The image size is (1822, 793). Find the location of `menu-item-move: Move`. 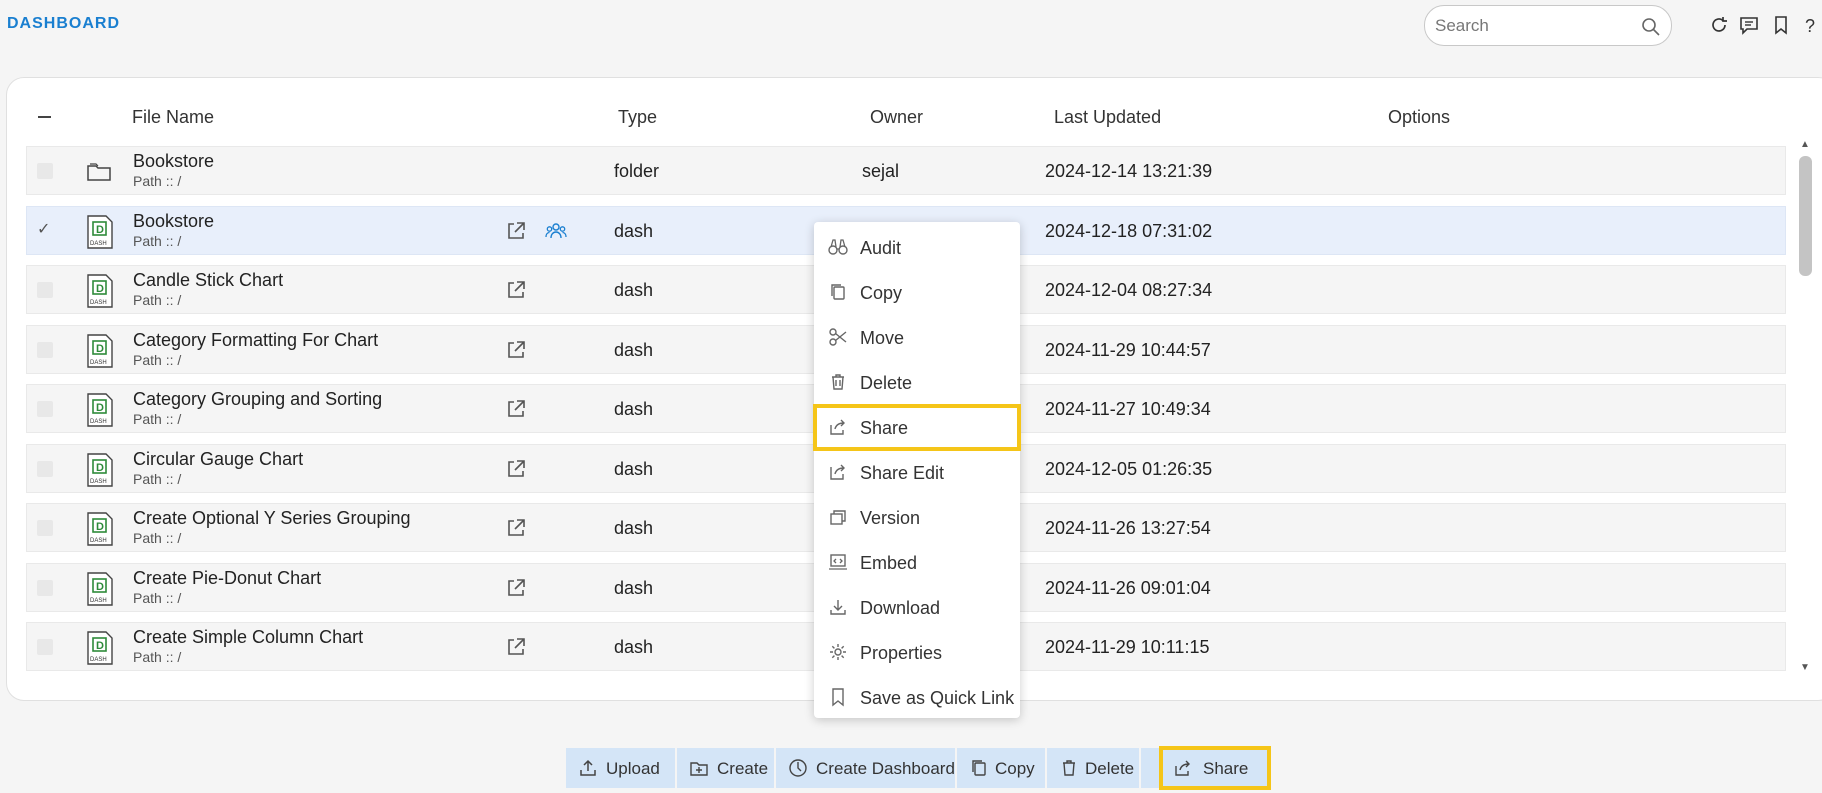

menu-item-move: Move is located at coordinates (917, 337).